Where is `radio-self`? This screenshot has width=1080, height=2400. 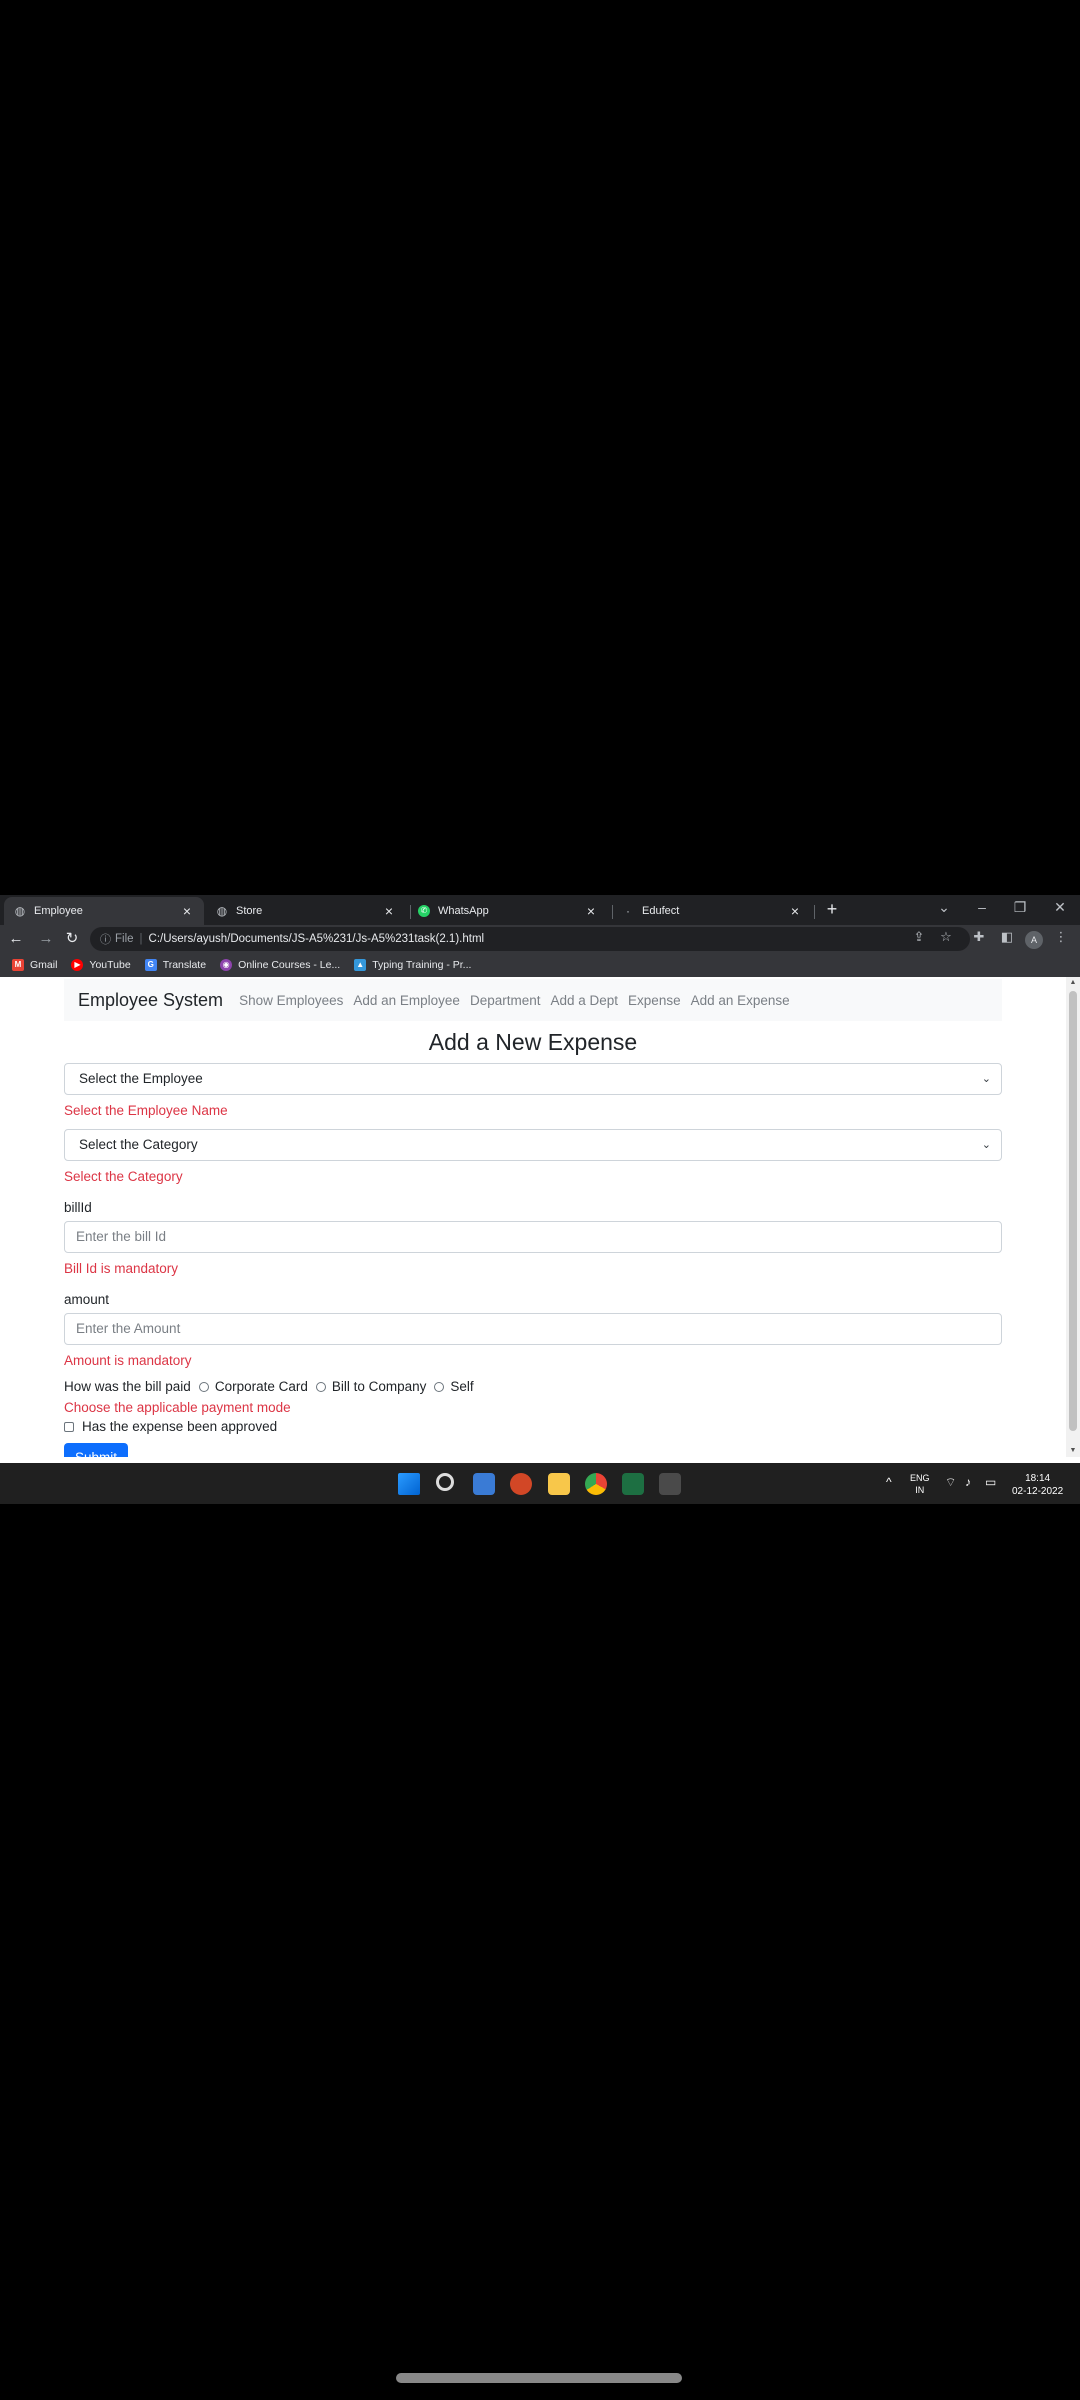
radio-self is located at coordinates (439, 1386).